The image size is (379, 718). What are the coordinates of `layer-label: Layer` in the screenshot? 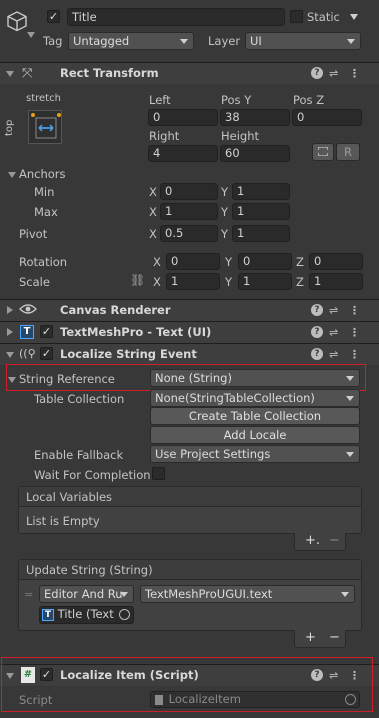 It's located at (224, 41).